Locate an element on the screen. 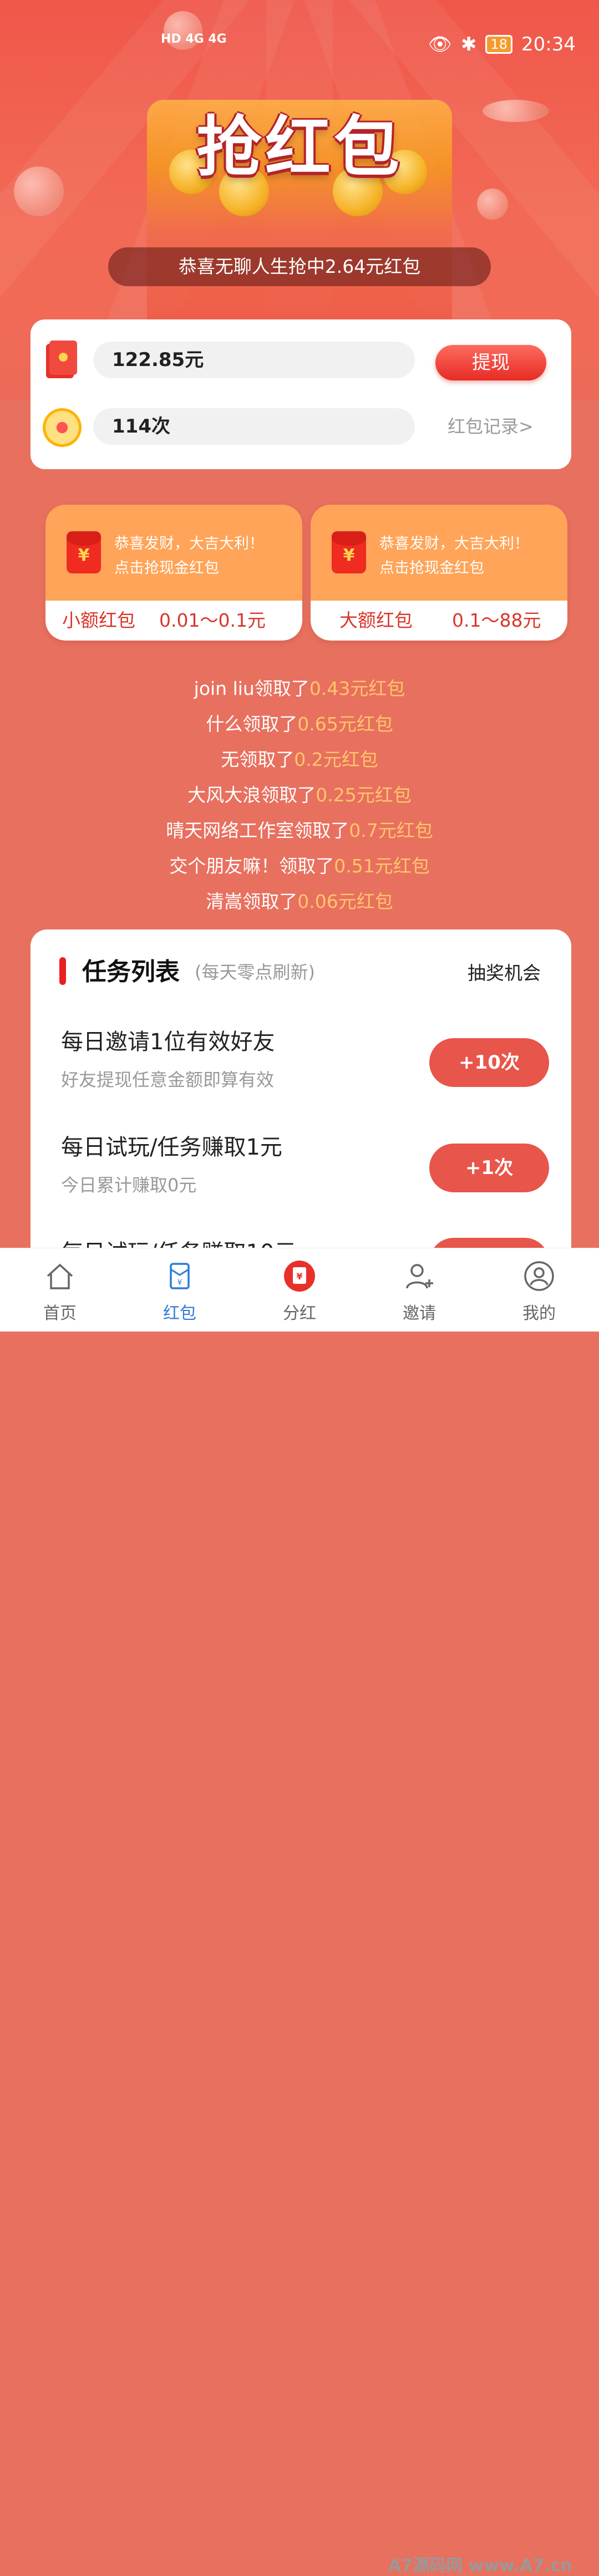 This screenshot has height=2576, width=599. task-title: 每日试玩/任务赚取1元 is located at coordinates (171, 1147).